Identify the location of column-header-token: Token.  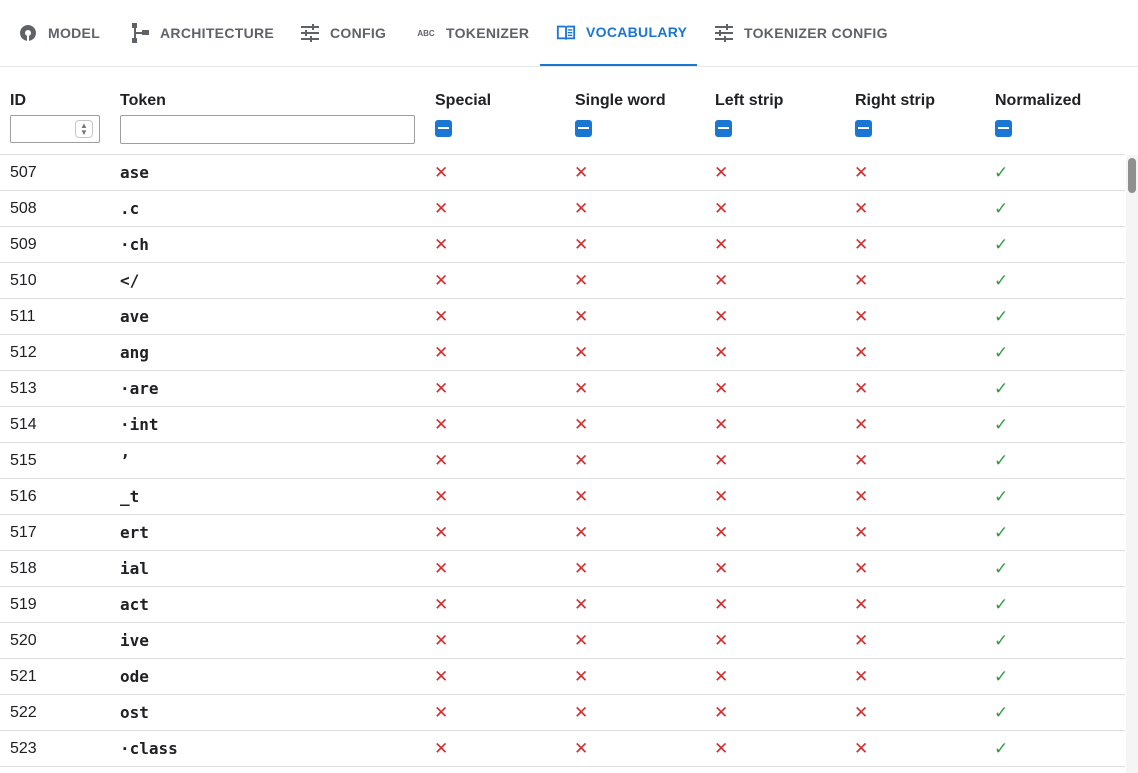
(143, 101).